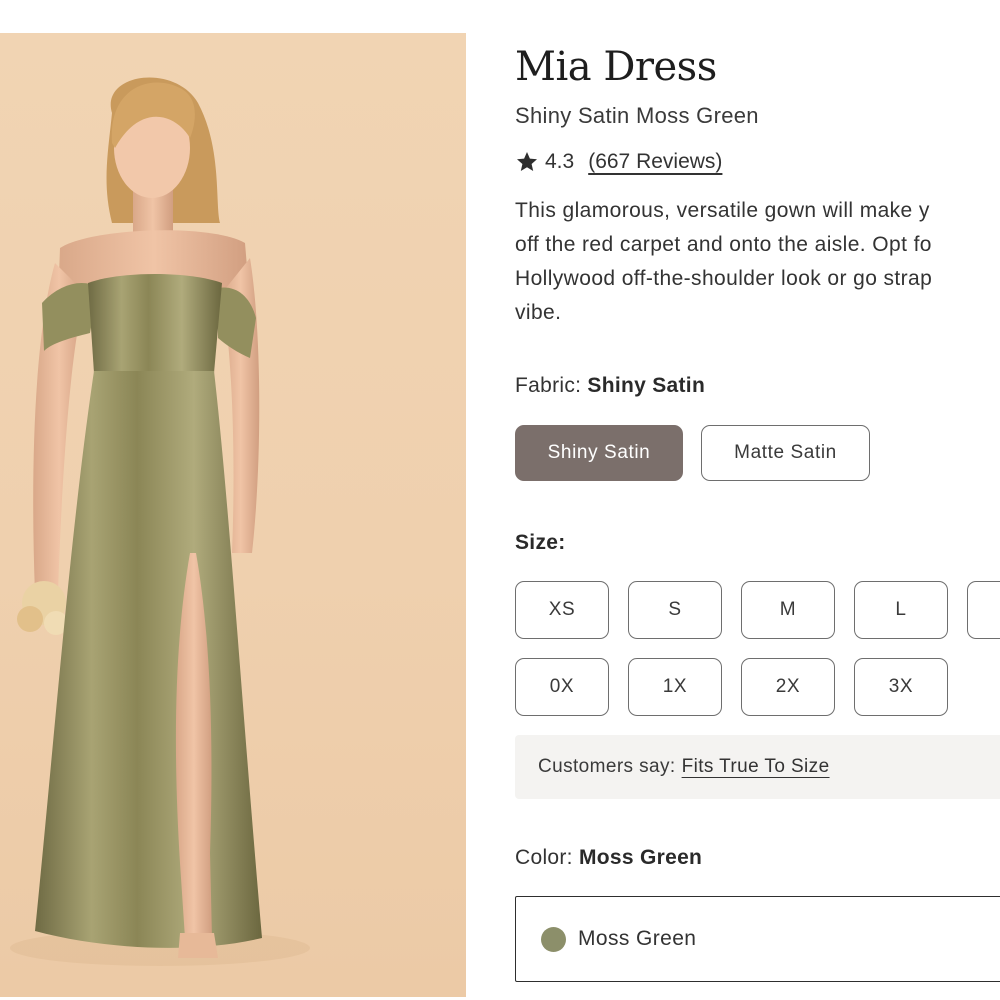 This screenshot has width=1000, height=1000. I want to click on fabric-option-shiny-satin: Shiny Satin, so click(599, 453).